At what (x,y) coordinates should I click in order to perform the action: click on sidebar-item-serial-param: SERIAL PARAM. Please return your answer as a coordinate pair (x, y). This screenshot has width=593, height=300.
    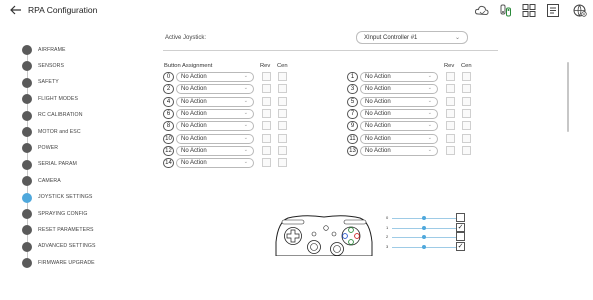
    Looking at the image, I should click on (82, 165).